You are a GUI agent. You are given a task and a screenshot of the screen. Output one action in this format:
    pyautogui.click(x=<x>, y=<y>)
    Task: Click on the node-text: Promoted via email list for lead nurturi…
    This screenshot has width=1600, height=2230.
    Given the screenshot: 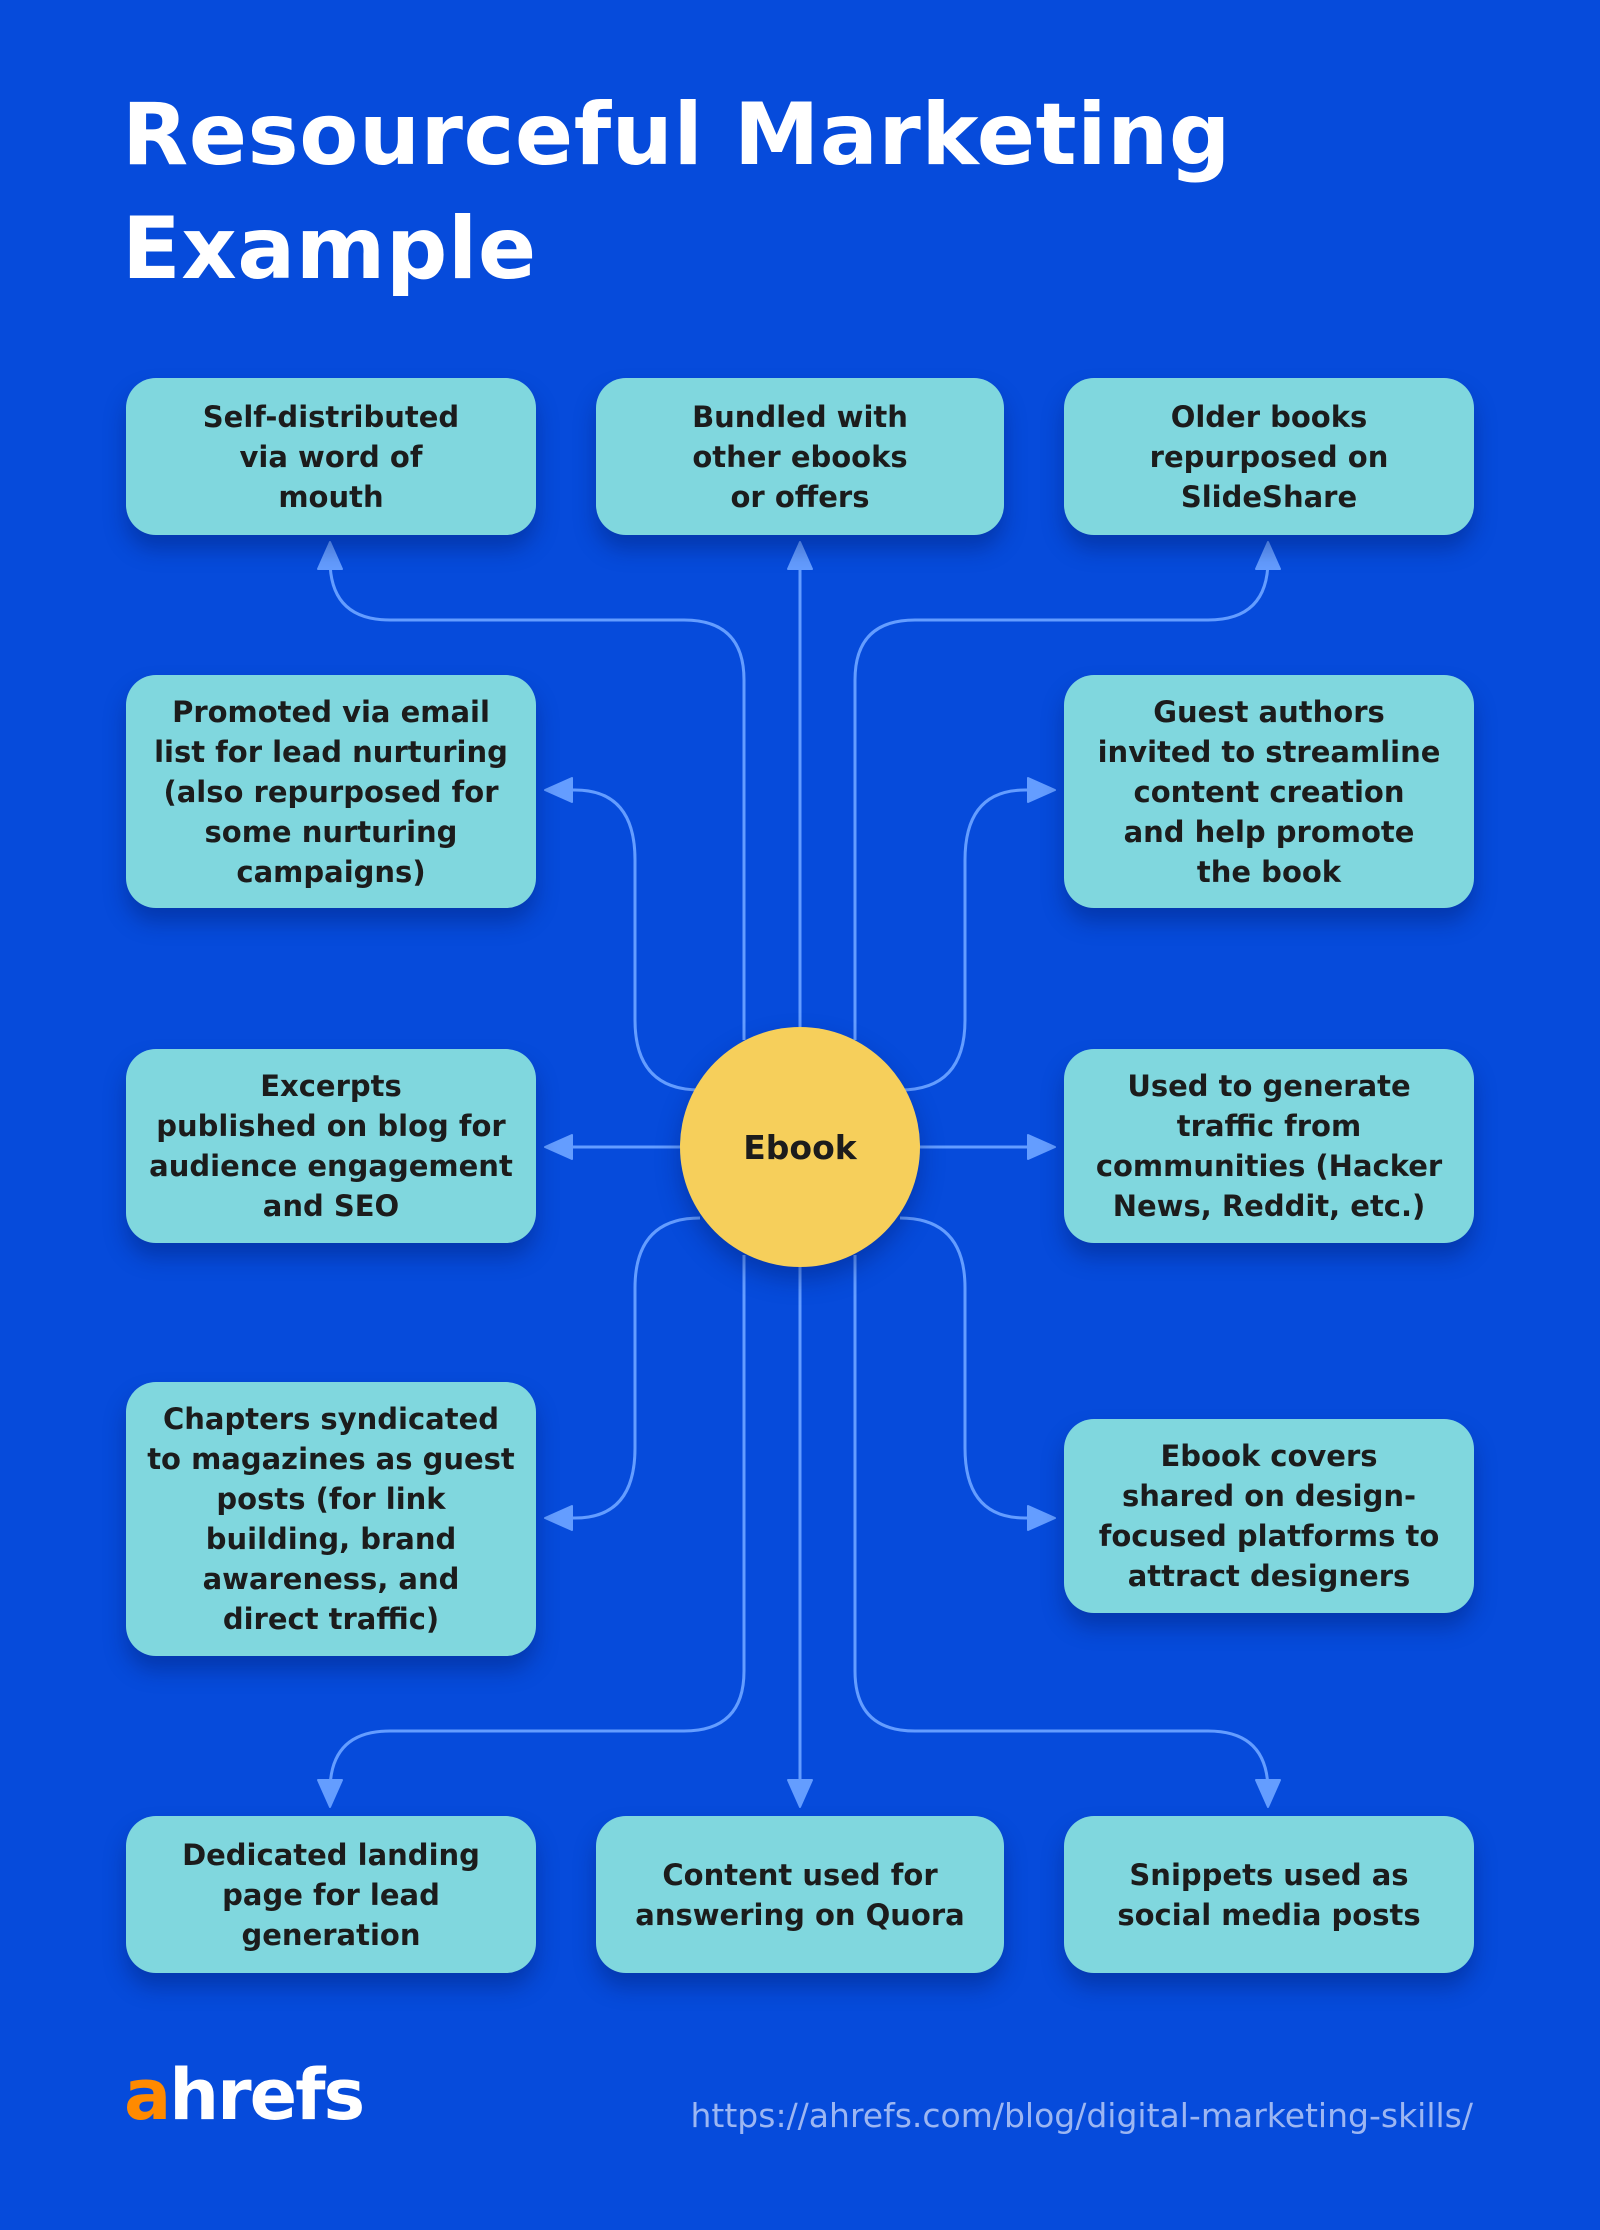 What is the action you would take?
    pyautogui.click(x=331, y=791)
    